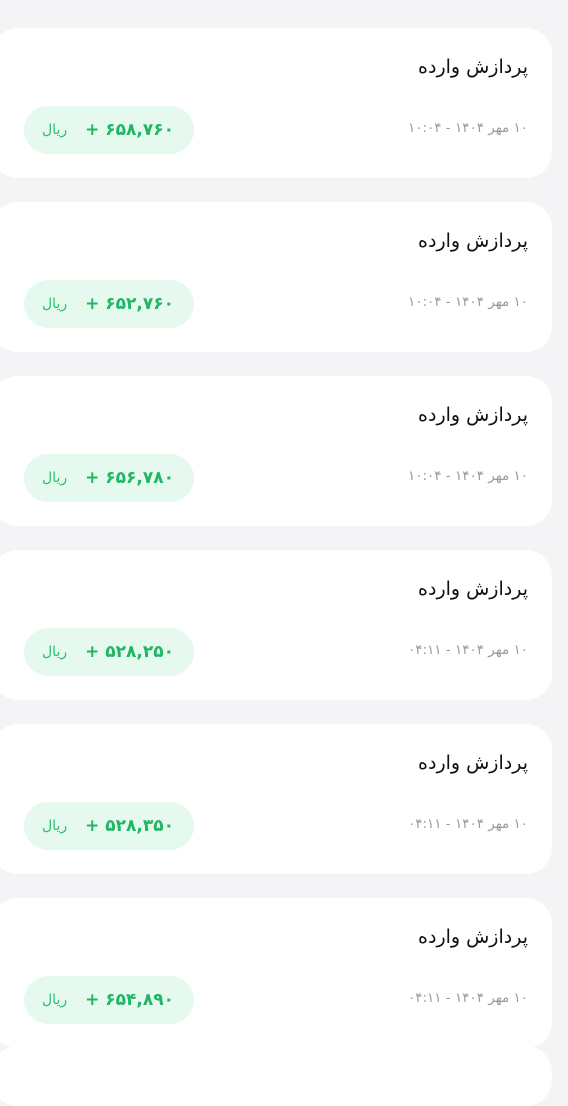 This screenshot has width=568, height=1106. I want to click on amount-value: + ۶۵۶,۷۸۰, so click(129, 478).